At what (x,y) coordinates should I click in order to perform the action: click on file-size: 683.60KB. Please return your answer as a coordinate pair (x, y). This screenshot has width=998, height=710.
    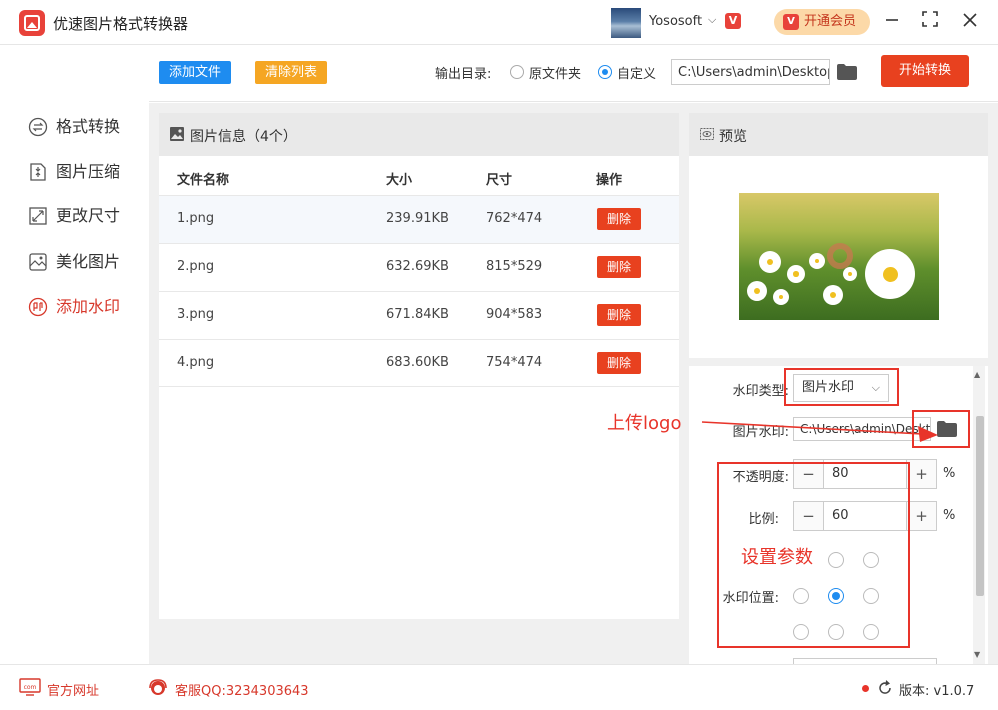
    Looking at the image, I should click on (417, 362).